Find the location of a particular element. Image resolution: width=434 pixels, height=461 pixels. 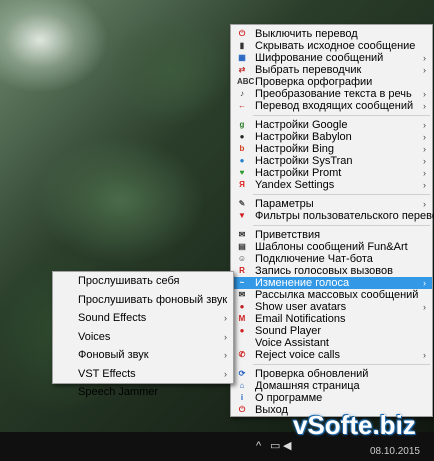

menu-item: ♪ Преобразование текста в речь › is located at coordinates (331, 94).